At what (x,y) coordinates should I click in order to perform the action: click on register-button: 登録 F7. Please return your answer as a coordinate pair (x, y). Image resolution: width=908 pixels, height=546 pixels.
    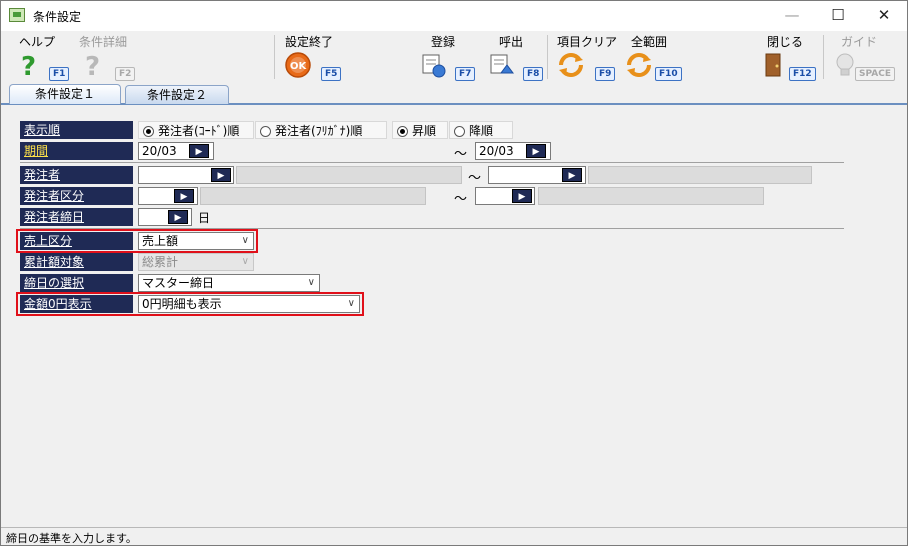
    Looking at the image, I should click on (449, 57).